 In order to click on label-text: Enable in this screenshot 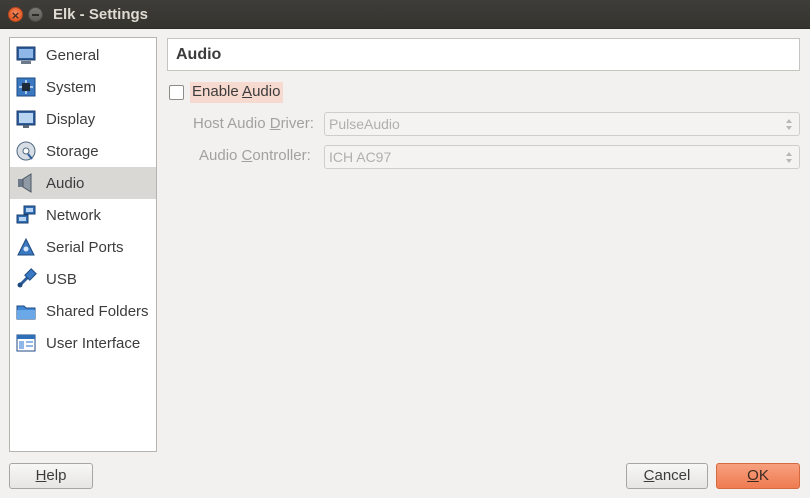, I will do `click(217, 91)`.